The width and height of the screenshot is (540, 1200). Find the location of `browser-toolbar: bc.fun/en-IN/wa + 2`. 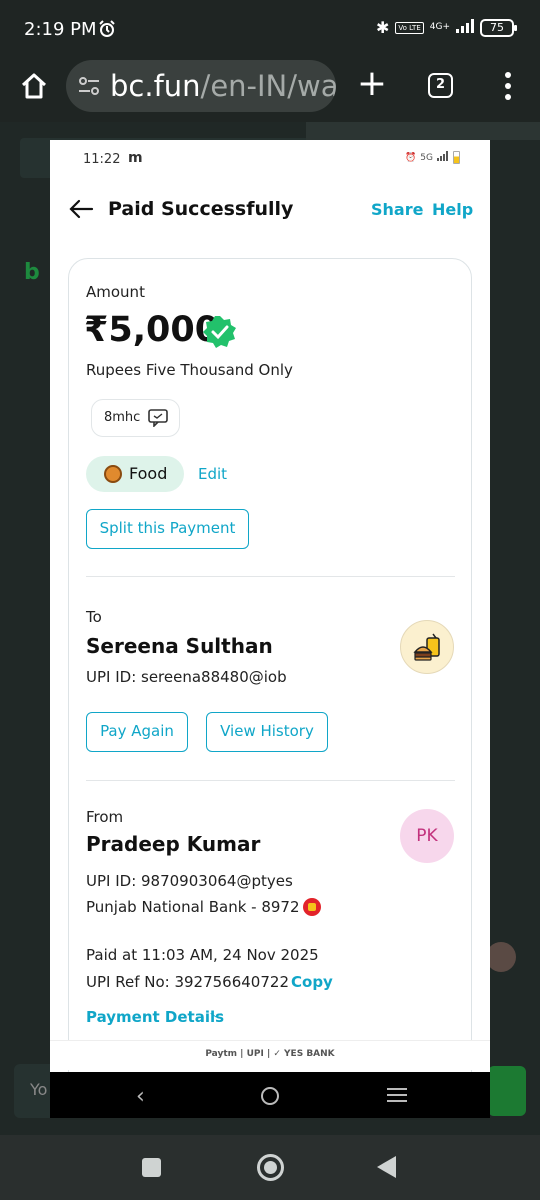

browser-toolbar: bc.fun/en-IN/wa + 2 is located at coordinates (270, 91).